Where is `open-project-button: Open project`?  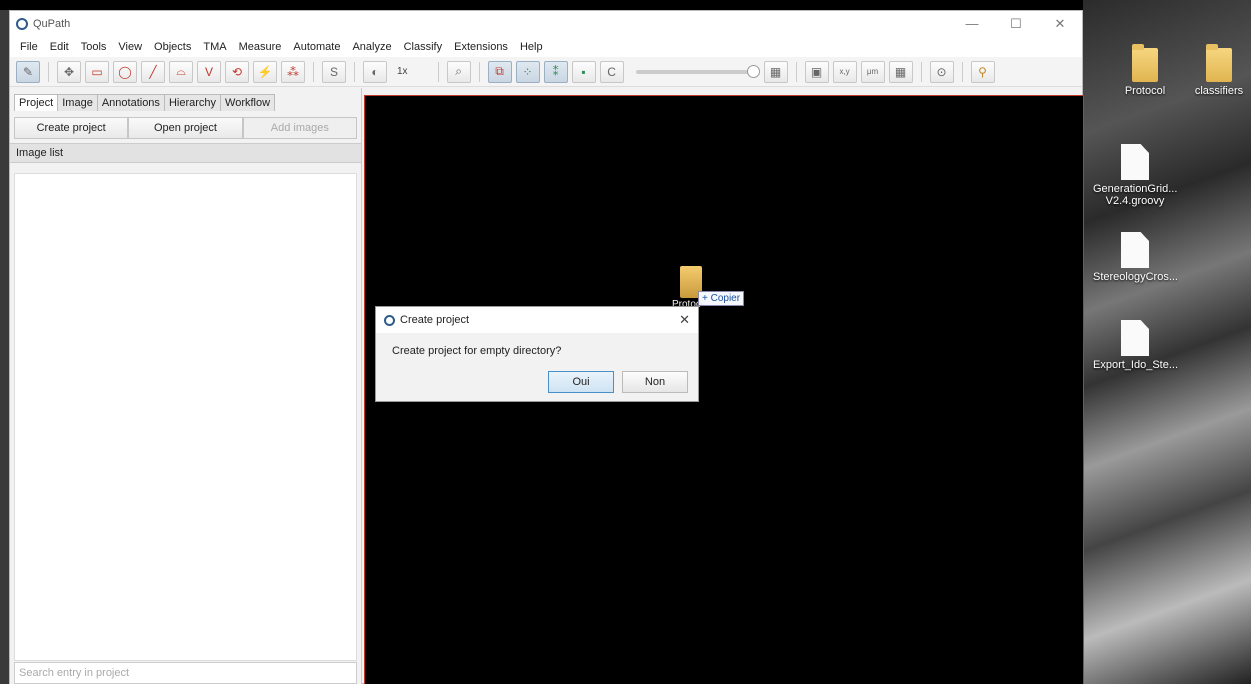 open-project-button: Open project is located at coordinates (185, 128).